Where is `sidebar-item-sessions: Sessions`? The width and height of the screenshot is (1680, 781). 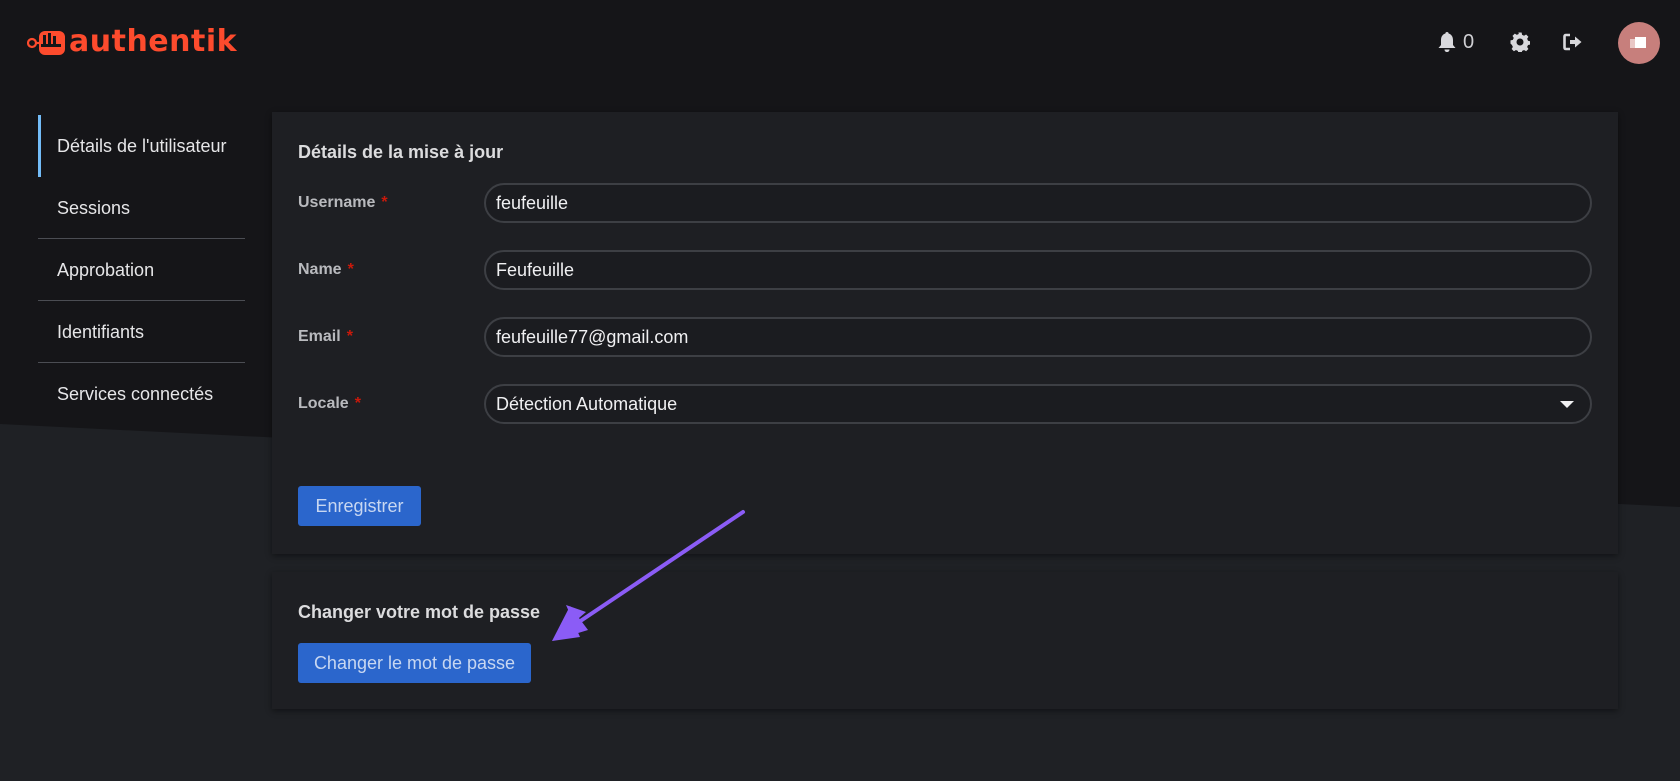
sidebar-item-sessions: Sessions is located at coordinates (141, 208).